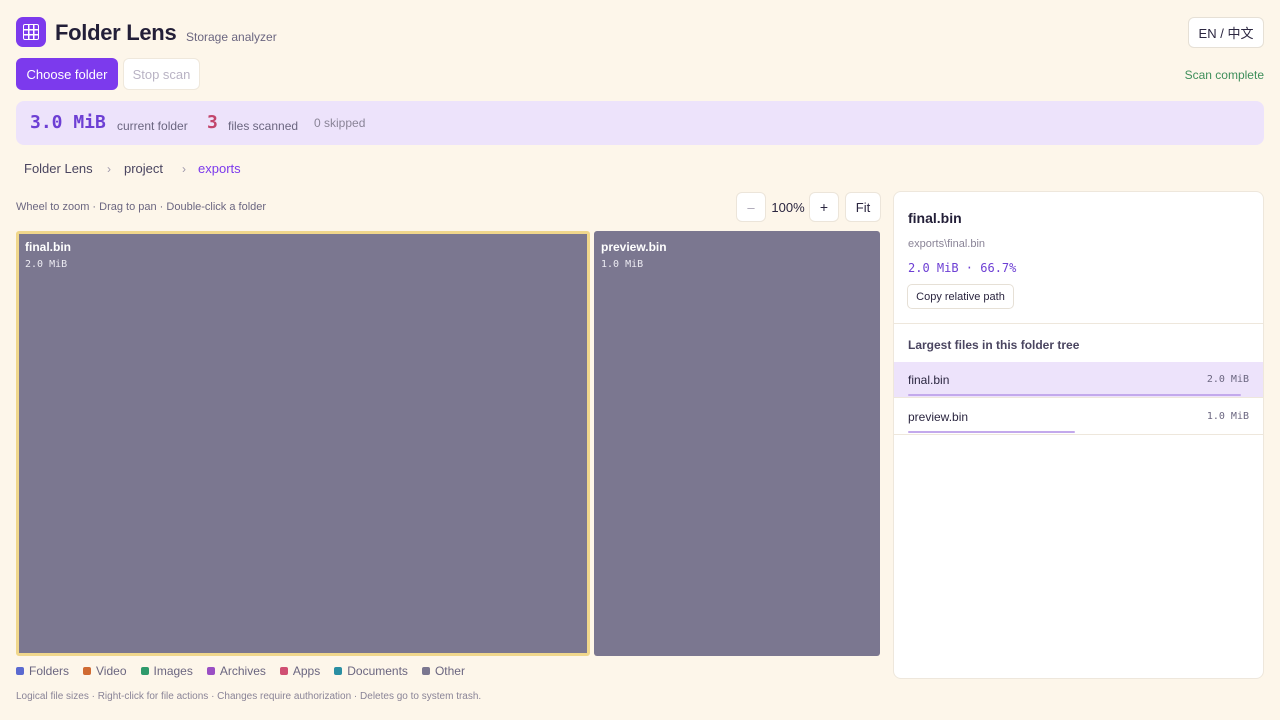 This screenshot has height=720, width=1280. I want to click on legend-item: Folders, so click(42, 671).